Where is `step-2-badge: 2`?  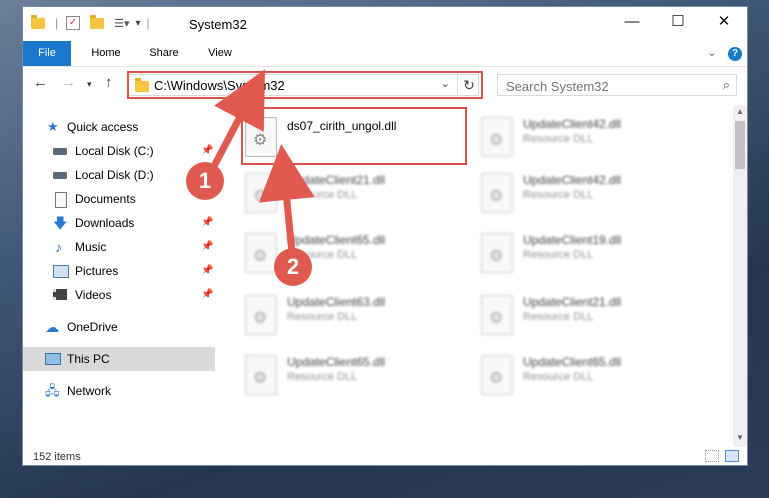
step-2-badge: 2 is located at coordinates (293, 267).